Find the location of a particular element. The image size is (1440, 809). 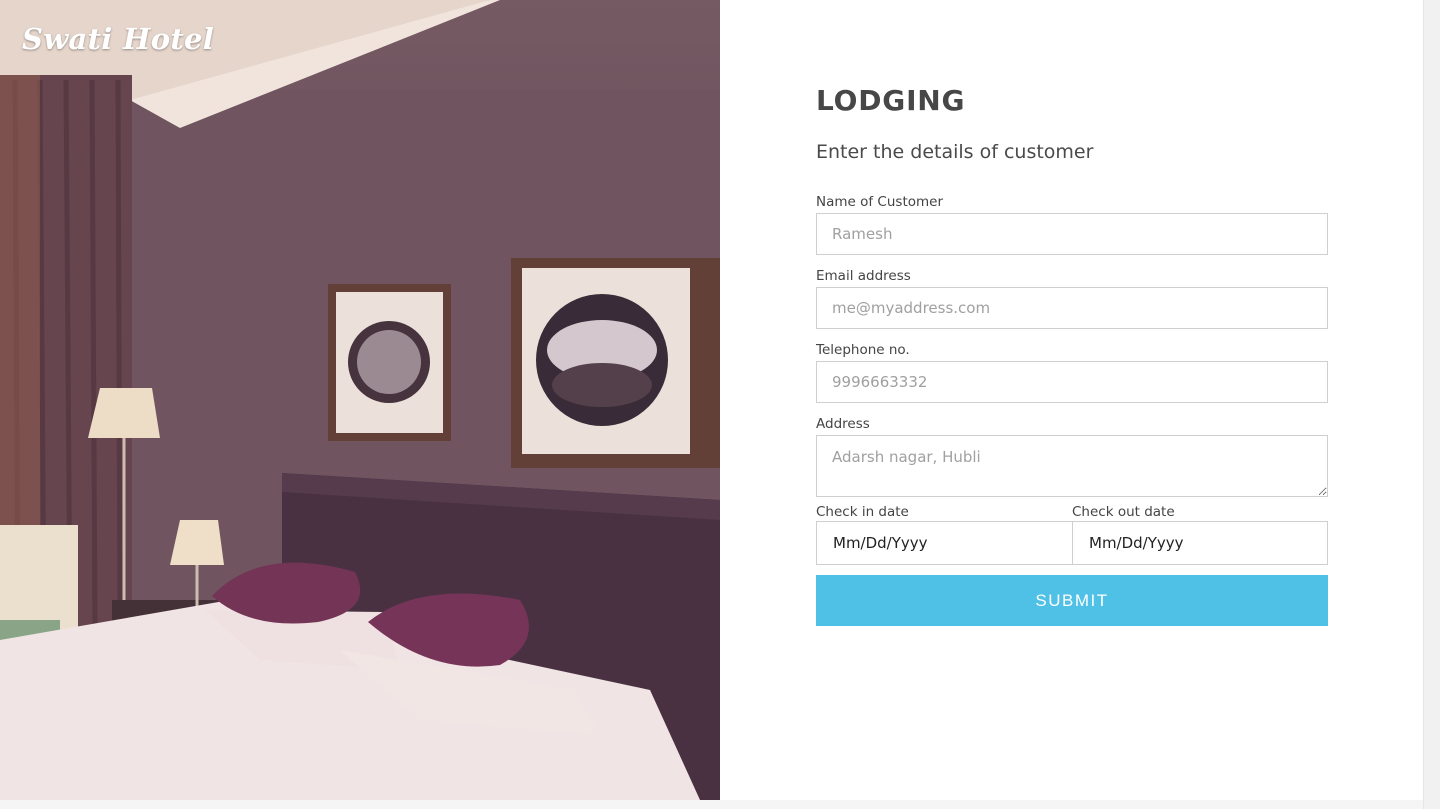

page-title: LODGING is located at coordinates (891, 100).